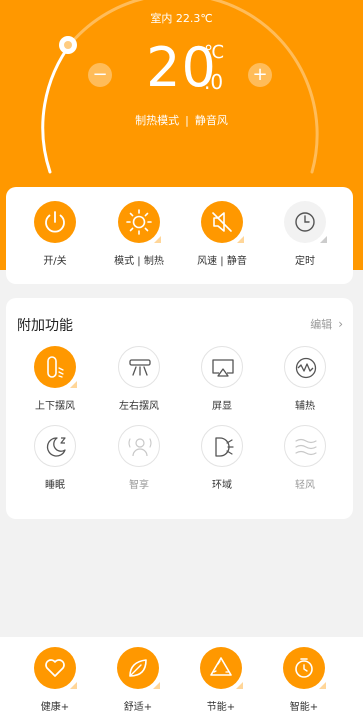 The image size is (363, 718). Describe the element at coordinates (138, 668) in the screenshot. I see `leaf-icon` at that location.